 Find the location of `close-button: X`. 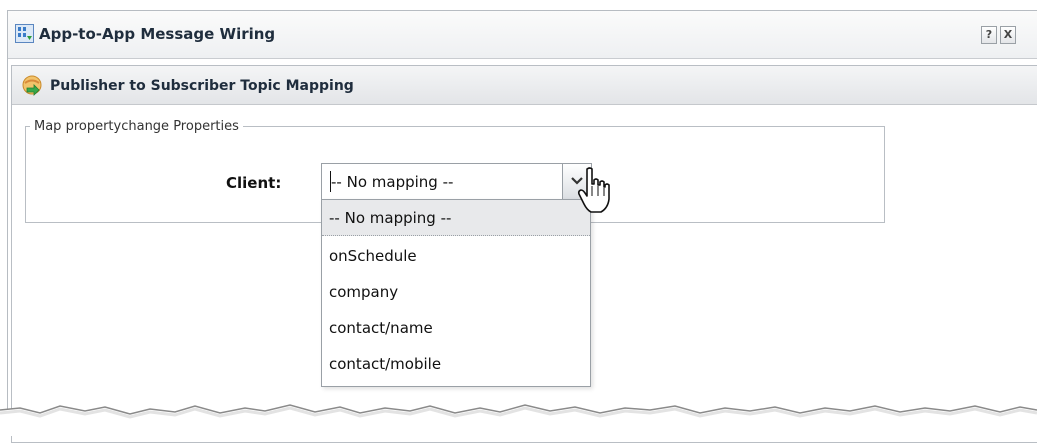

close-button: X is located at coordinates (1008, 35).